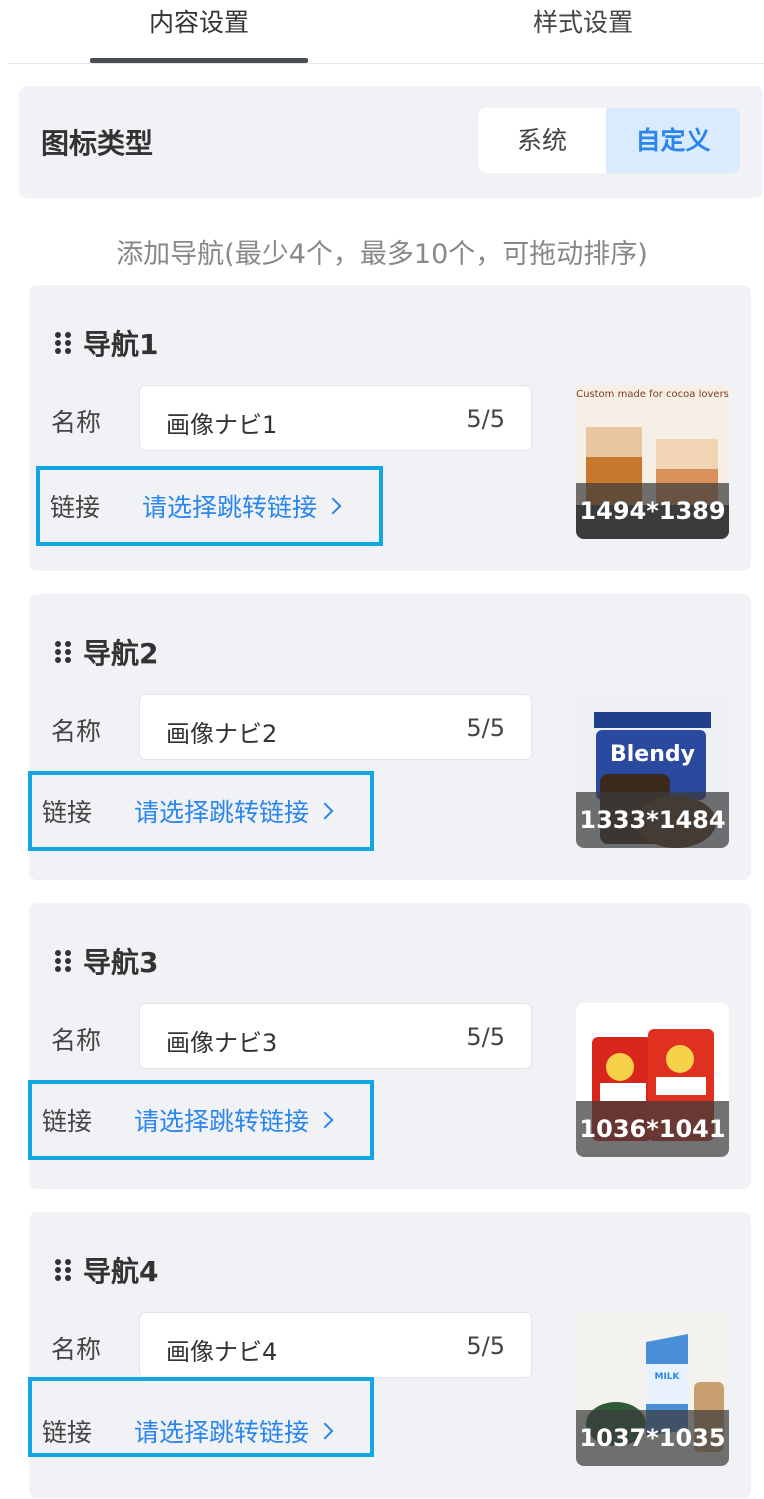 Image resolution: width=764 pixels, height=1499 pixels. What do you see at coordinates (542, 140) in the screenshot?
I see `icon-type-system-button: 系统` at bounding box center [542, 140].